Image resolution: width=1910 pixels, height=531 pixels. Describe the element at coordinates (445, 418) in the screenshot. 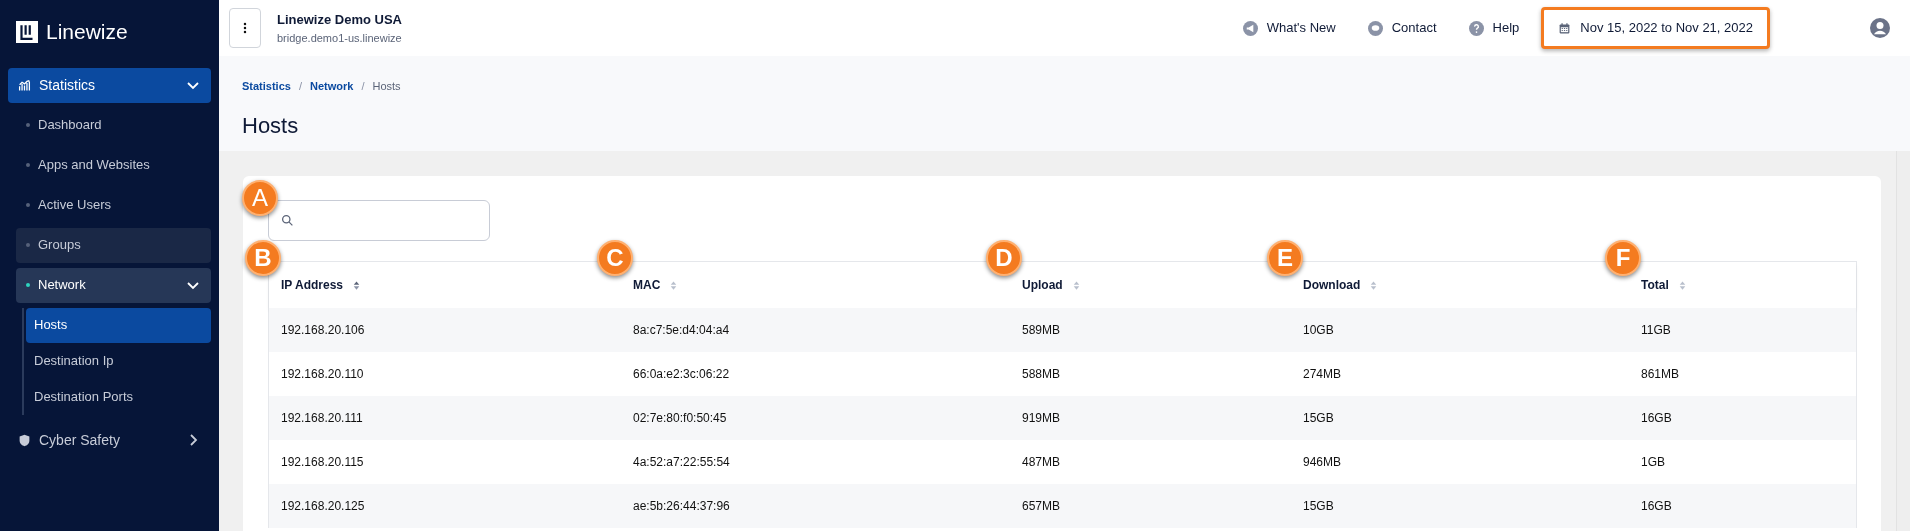

I see `table-cell: 192.168.20.111` at that location.